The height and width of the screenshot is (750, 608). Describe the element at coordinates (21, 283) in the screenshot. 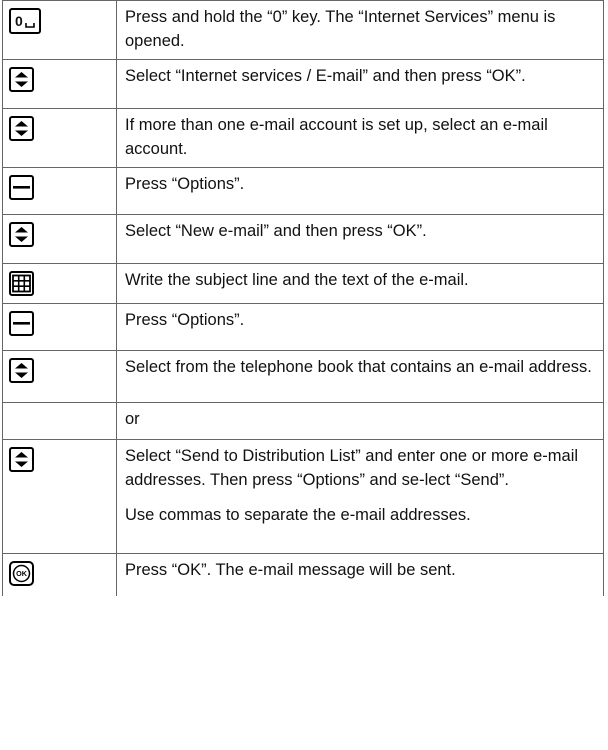

I see `keypad-icon` at that location.